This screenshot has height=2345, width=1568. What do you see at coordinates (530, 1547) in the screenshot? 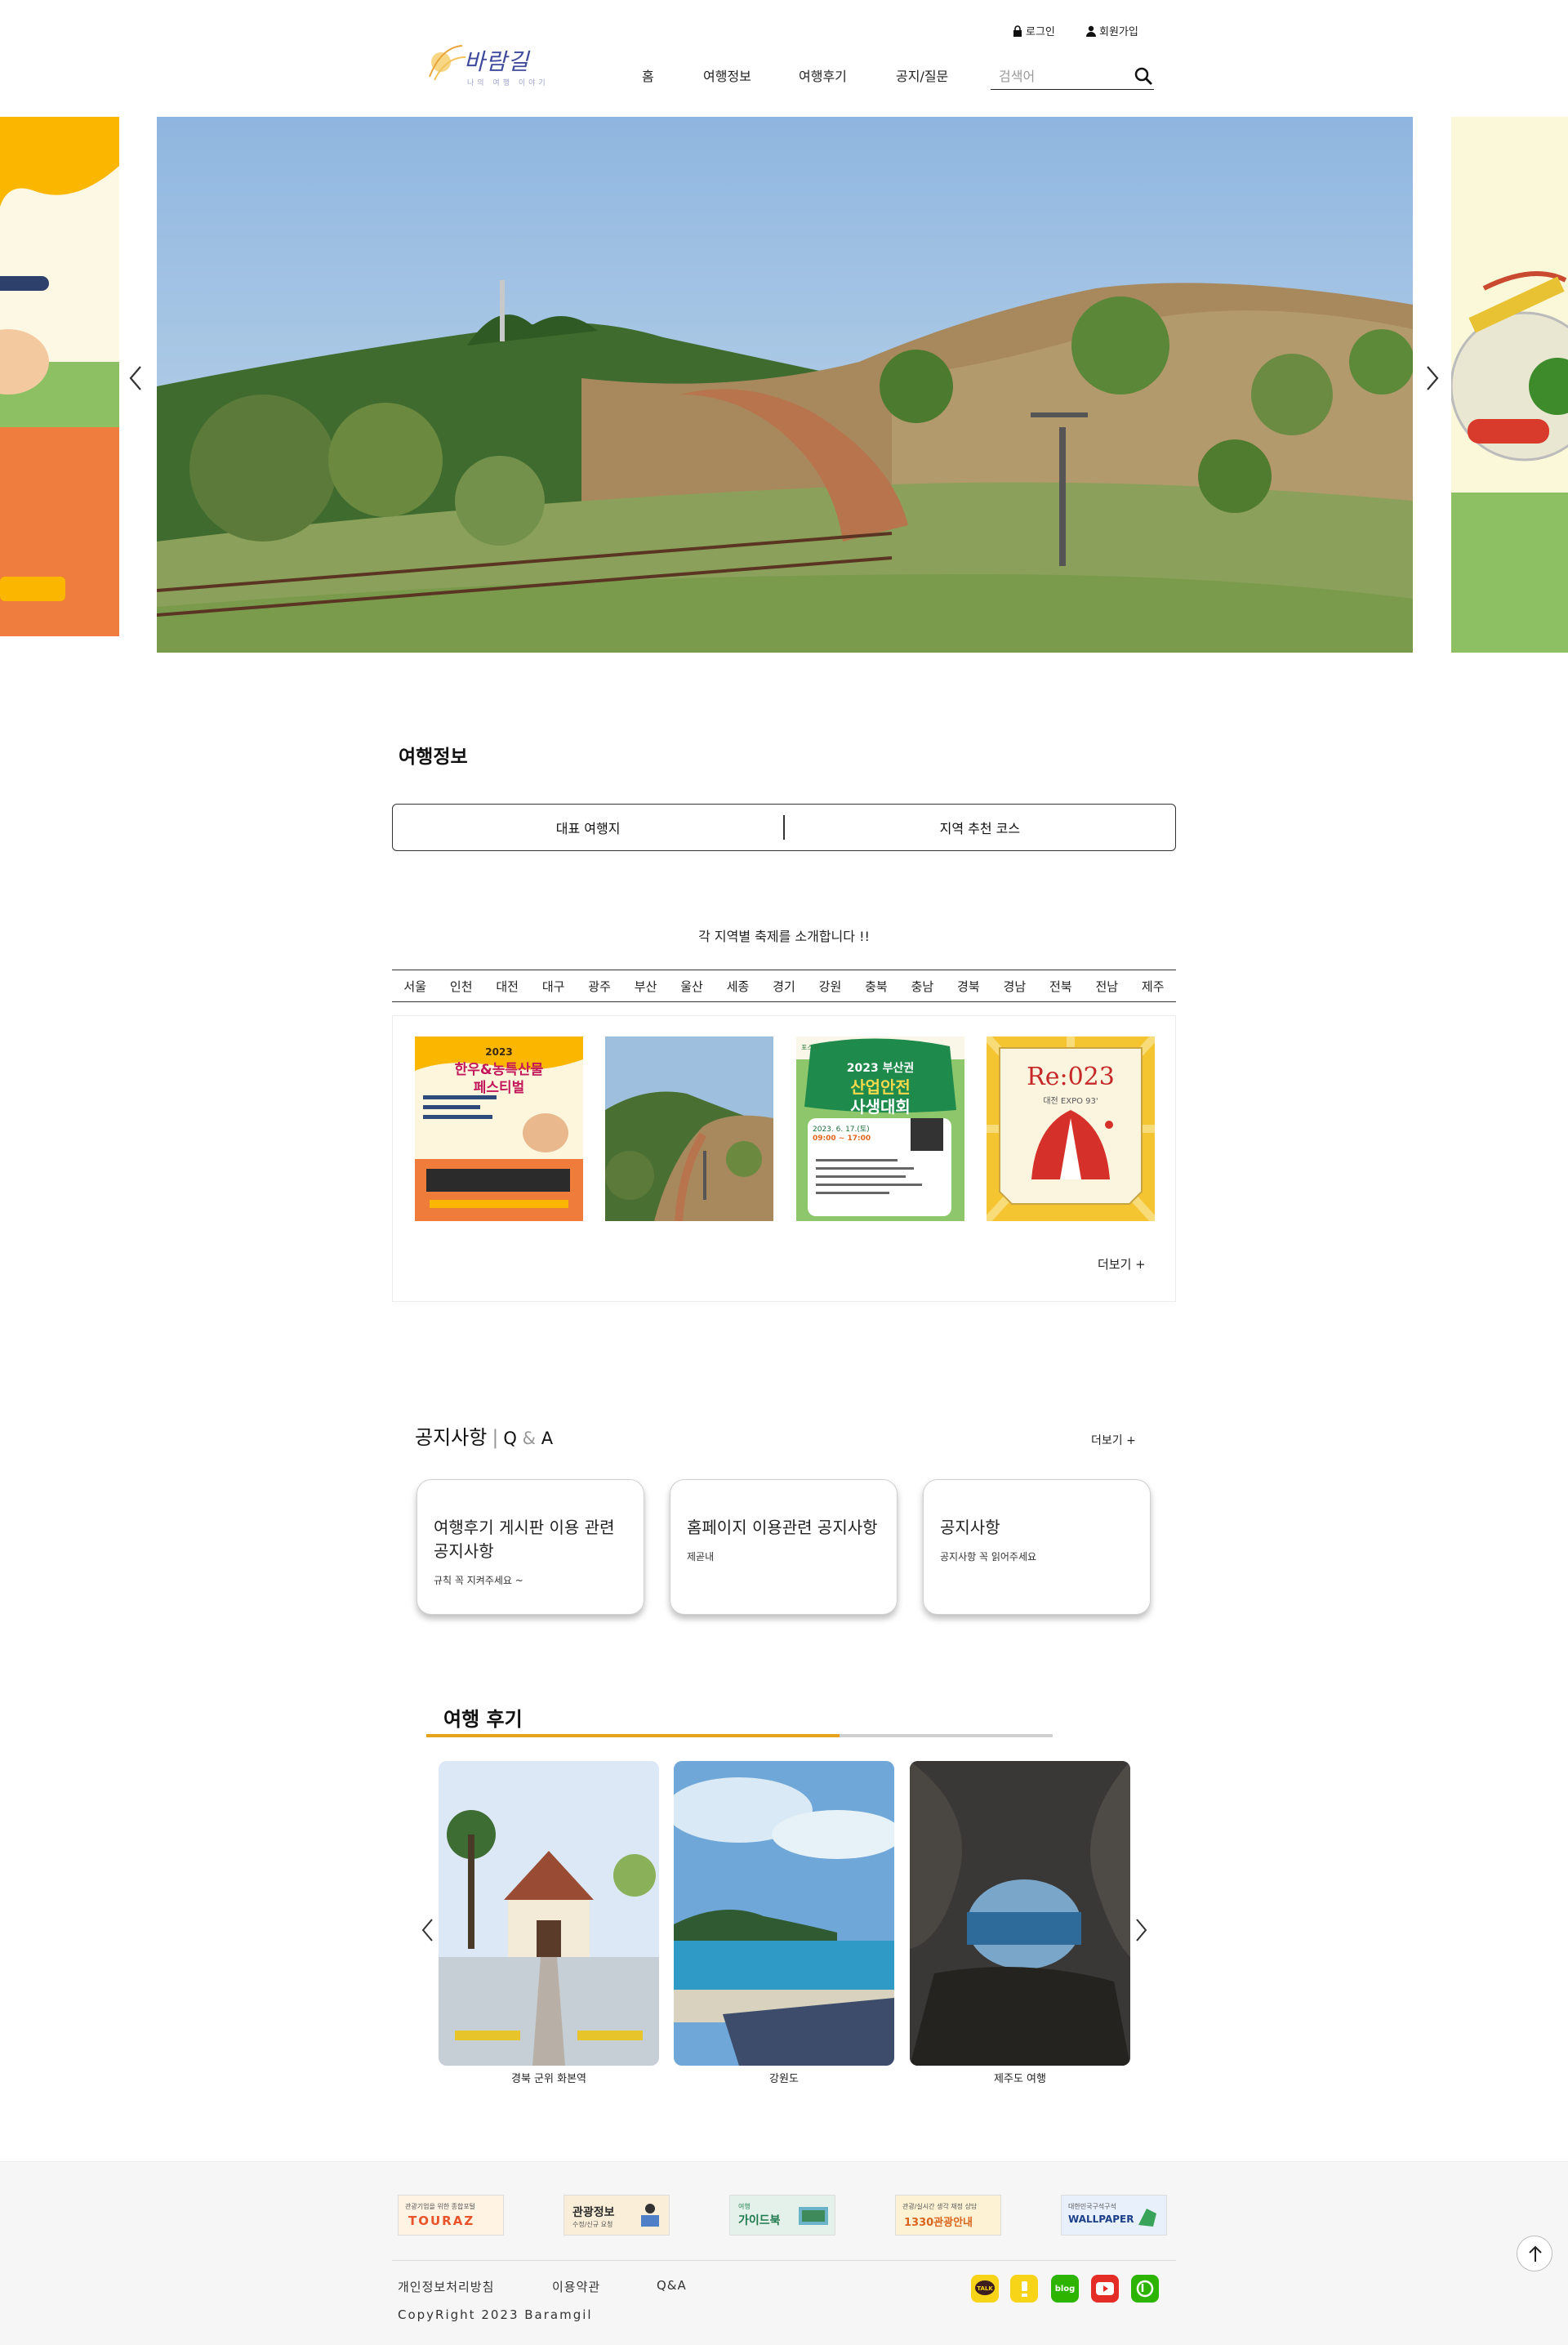
I see `notice-card: 여행후기 게시판 이용 관련 공지사항 규칙 꼭 지켜주세요 ~` at bounding box center [530, 1547].